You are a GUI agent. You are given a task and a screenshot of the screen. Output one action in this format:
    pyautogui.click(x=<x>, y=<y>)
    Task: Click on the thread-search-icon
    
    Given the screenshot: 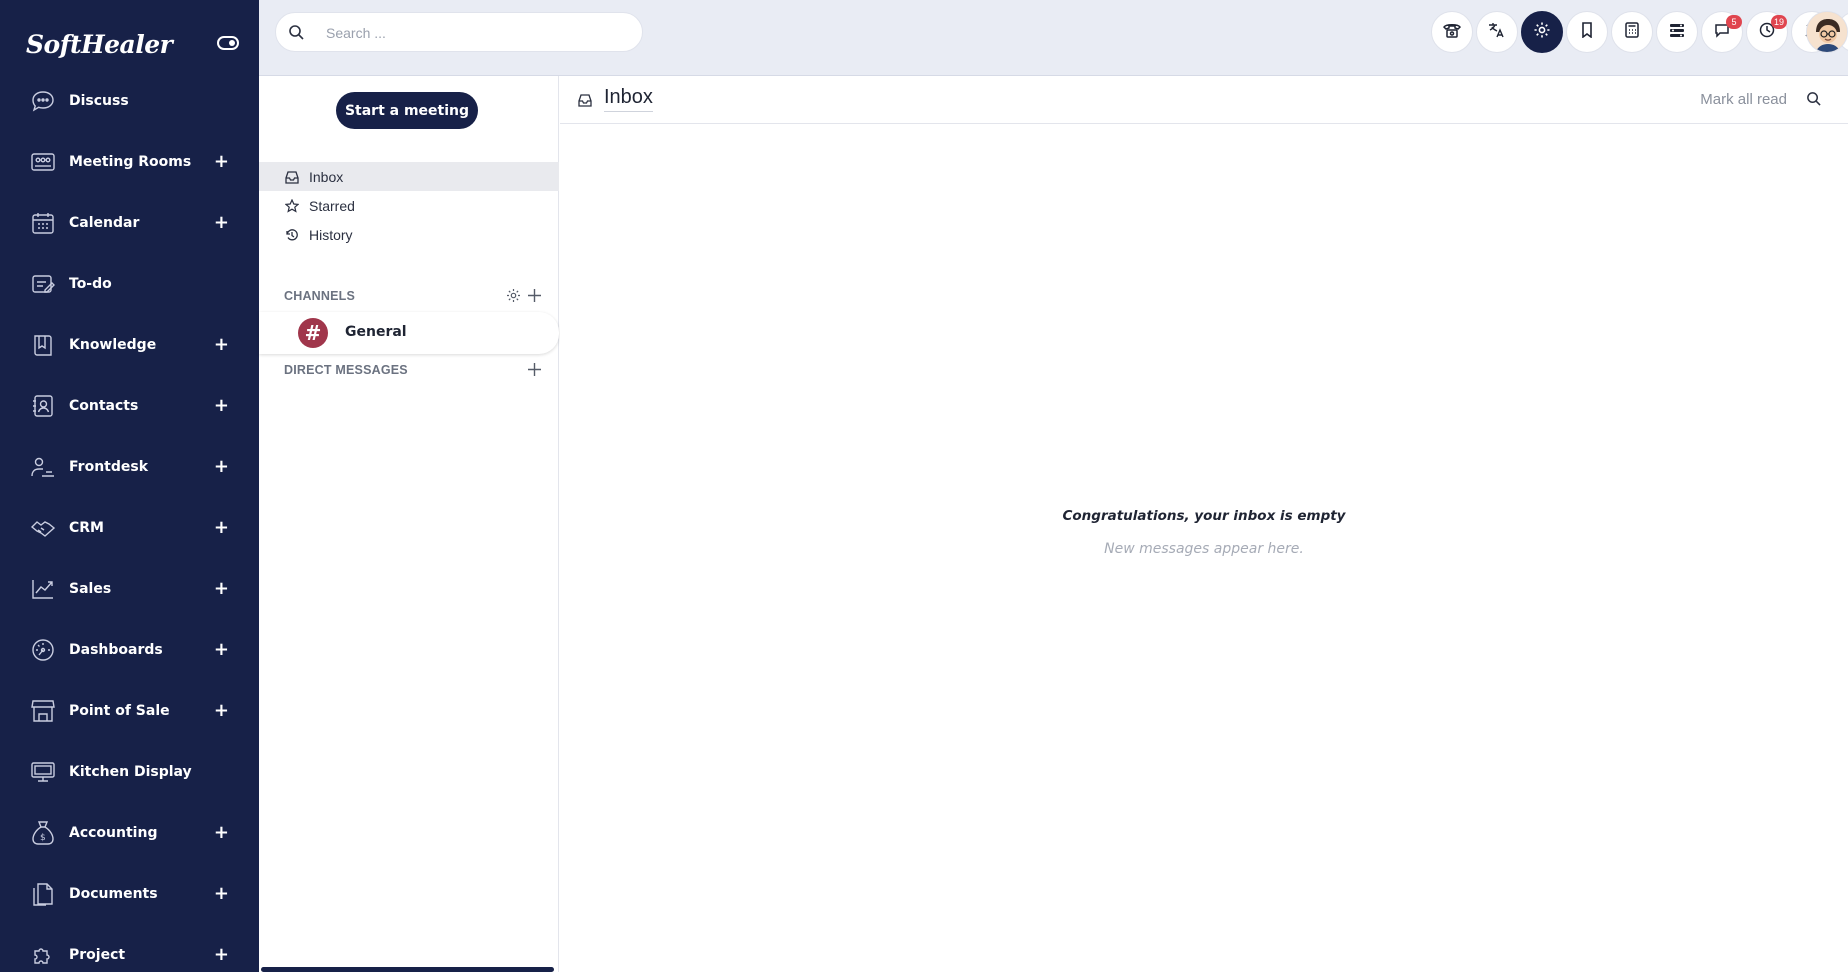 What is the action you would take?
    pyautogui.click(x=1813, y=100)
    